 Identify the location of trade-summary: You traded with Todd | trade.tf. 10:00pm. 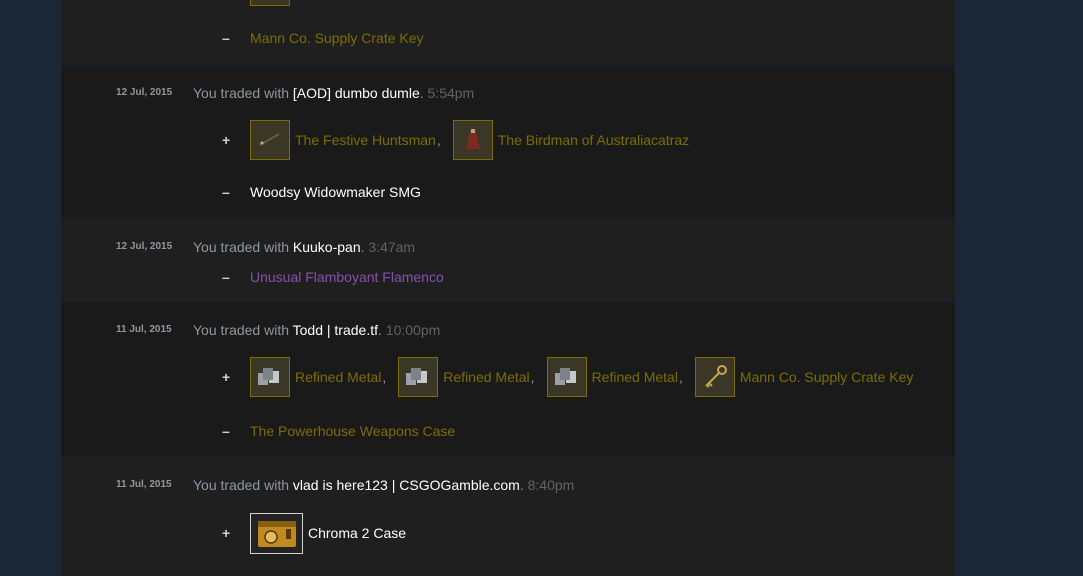
(316, 330).